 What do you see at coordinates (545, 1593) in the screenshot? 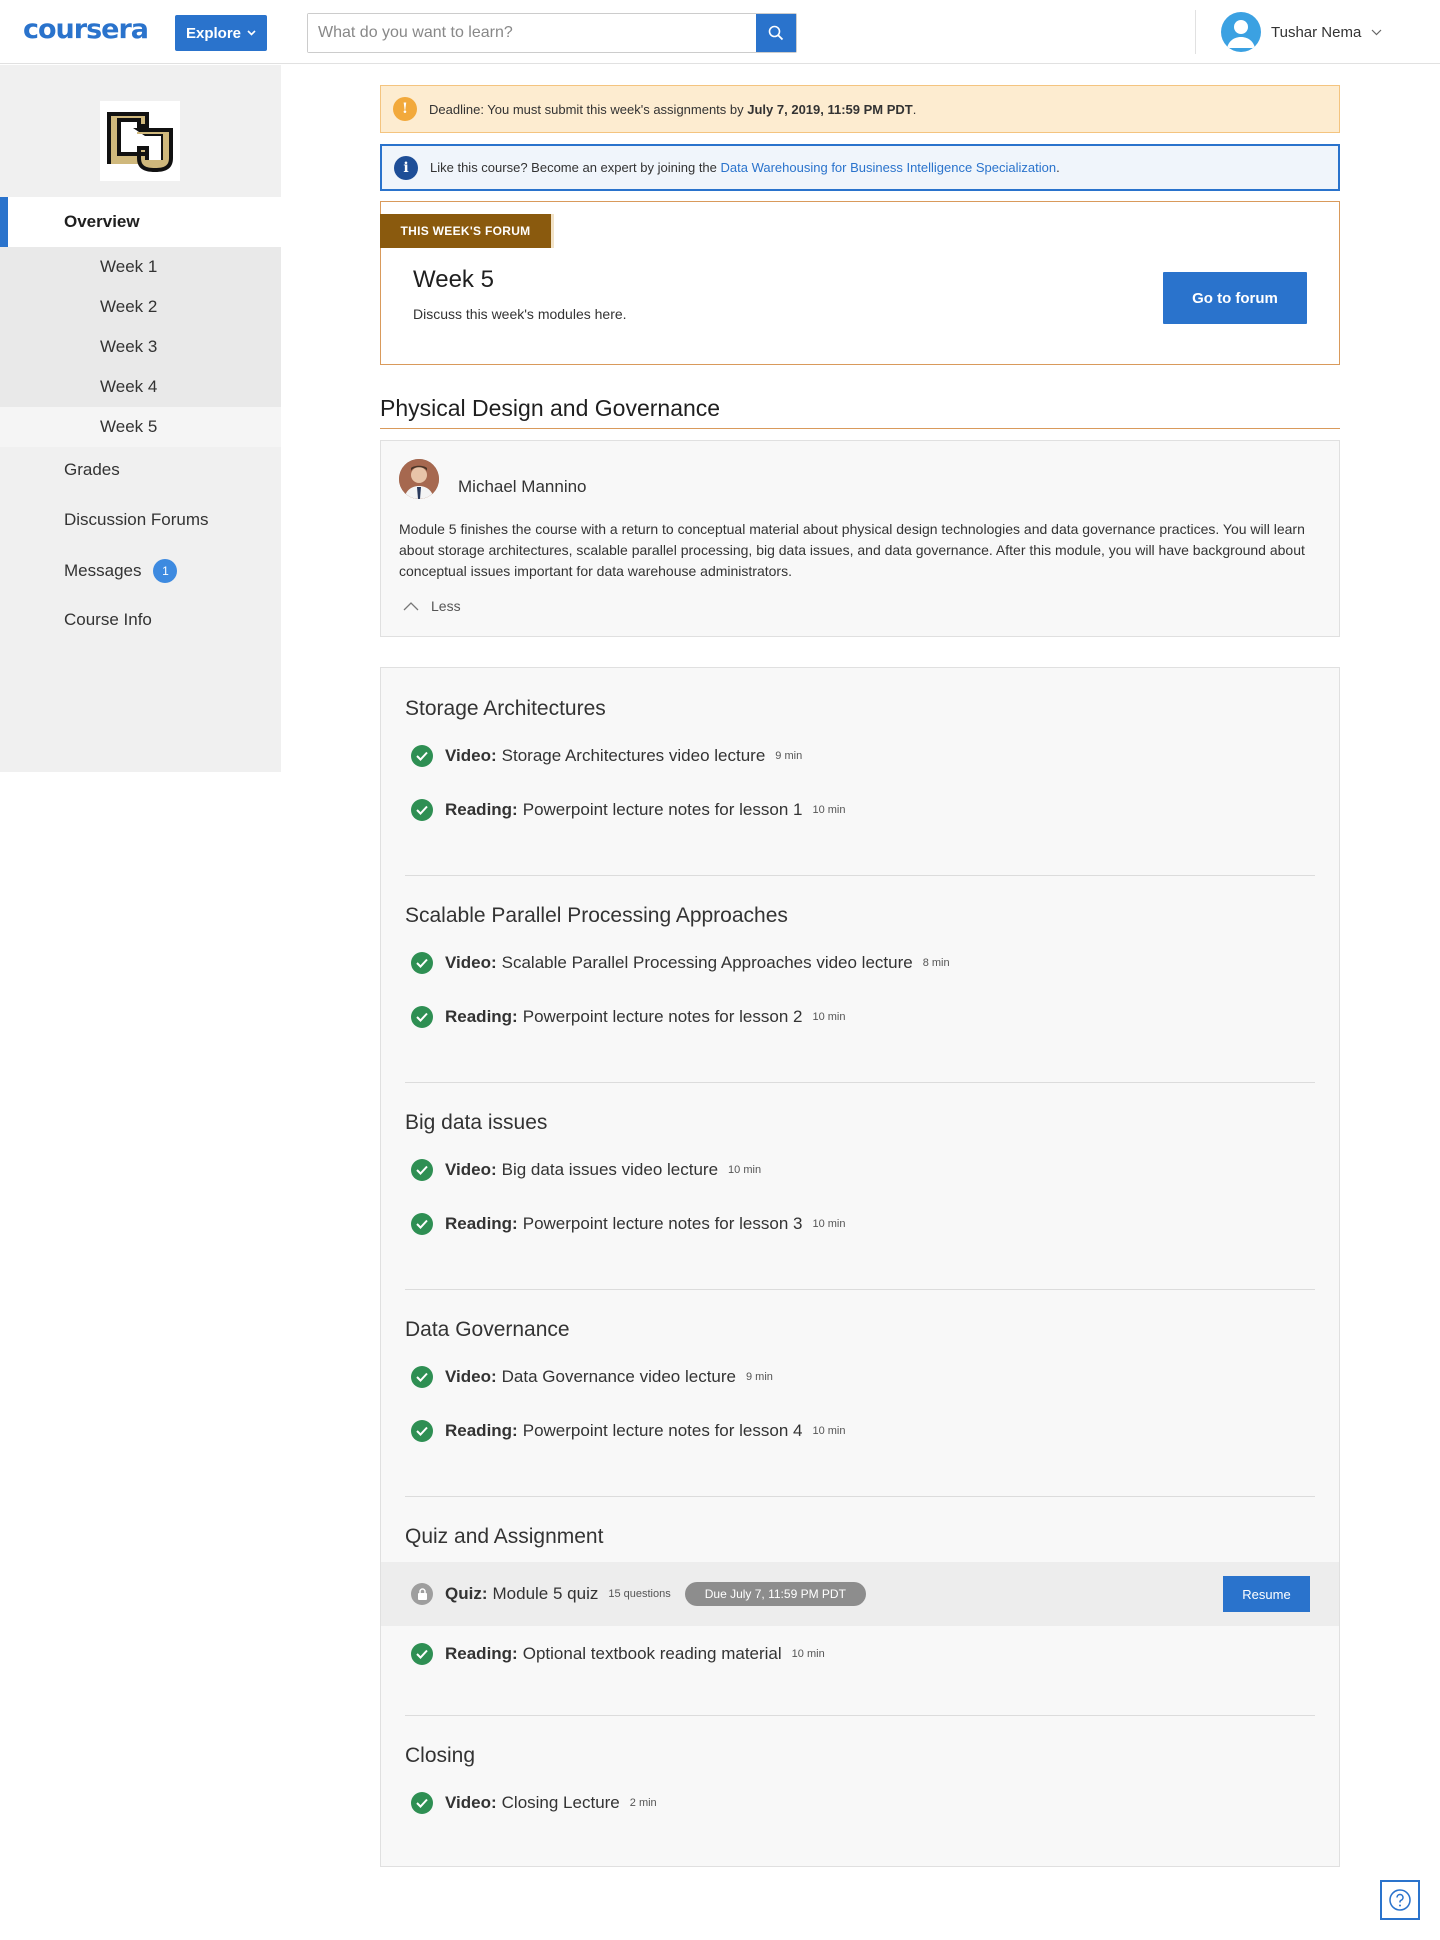
I see `item-name: Module 5 quiz` at bounding box center [545, 1593].